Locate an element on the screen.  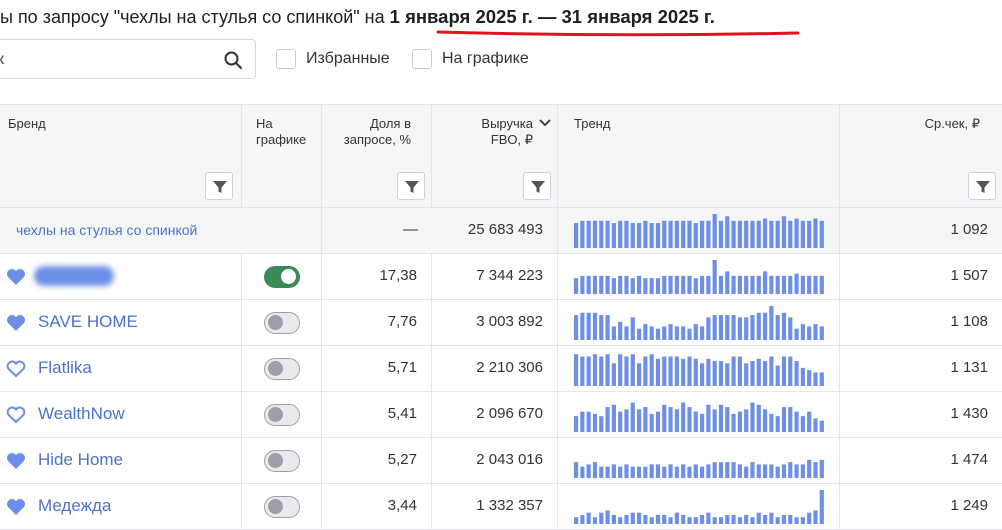
table-row: WealthNow 5,41 2 096 670 1 430 is located at coordinates (501, 415).